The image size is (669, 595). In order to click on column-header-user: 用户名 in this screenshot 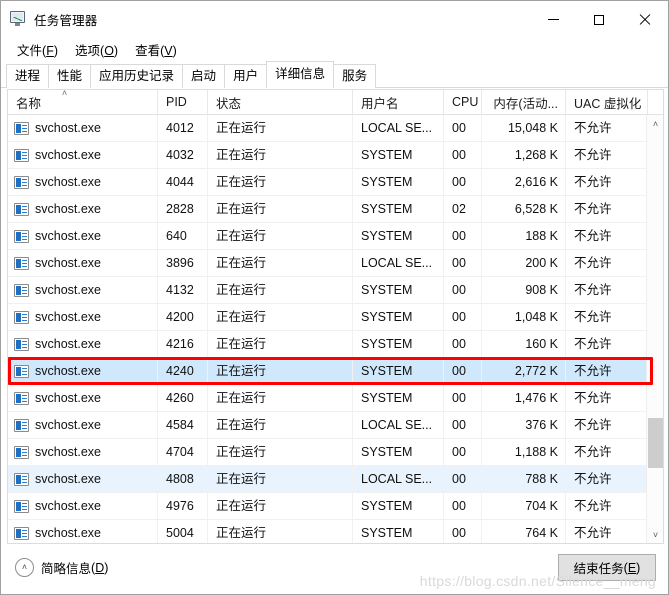, I will do `click(398, 102)`.